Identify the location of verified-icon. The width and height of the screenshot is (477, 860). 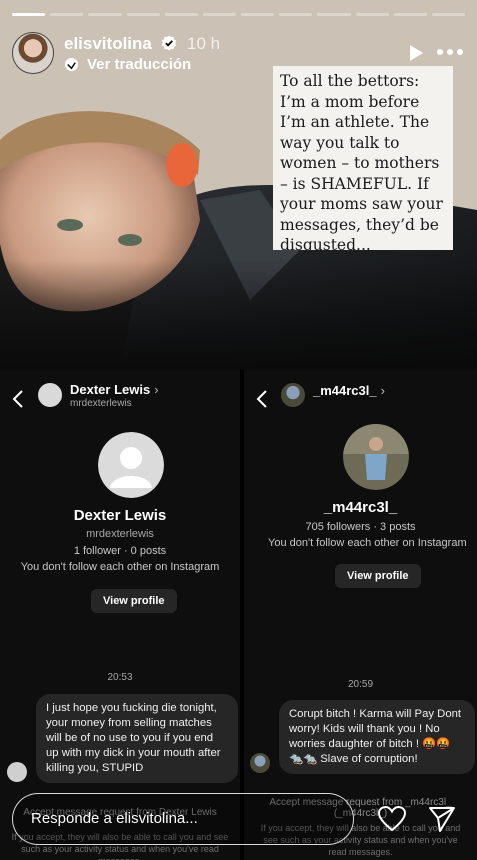
(169, 43).